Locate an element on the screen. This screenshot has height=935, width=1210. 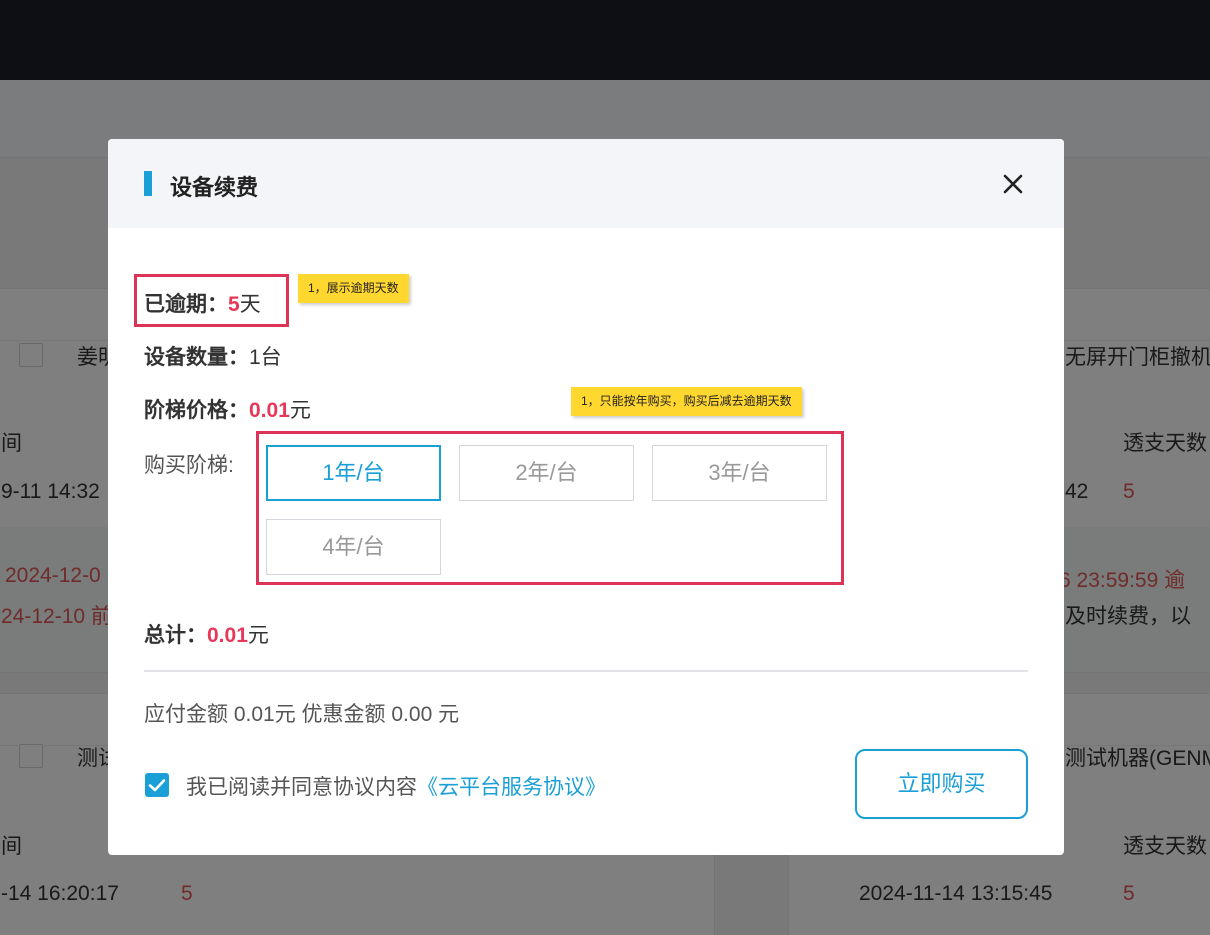
divider is located at coordinates (586, 671).